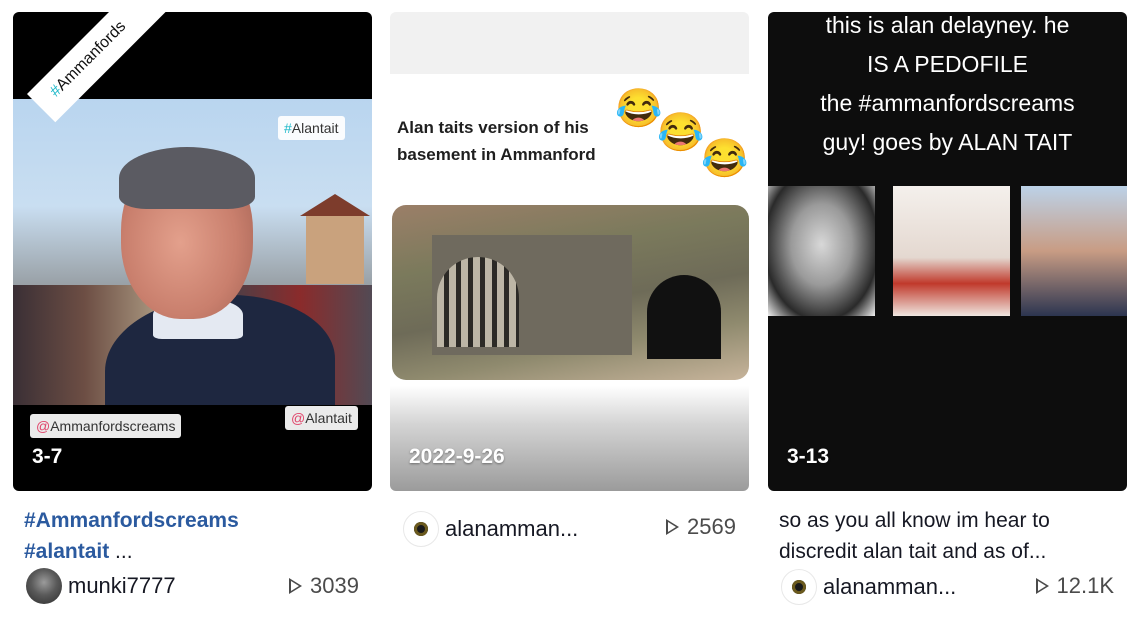  I want to click on hashtag-link: #Ammanfordscreams, so click(131, 520).